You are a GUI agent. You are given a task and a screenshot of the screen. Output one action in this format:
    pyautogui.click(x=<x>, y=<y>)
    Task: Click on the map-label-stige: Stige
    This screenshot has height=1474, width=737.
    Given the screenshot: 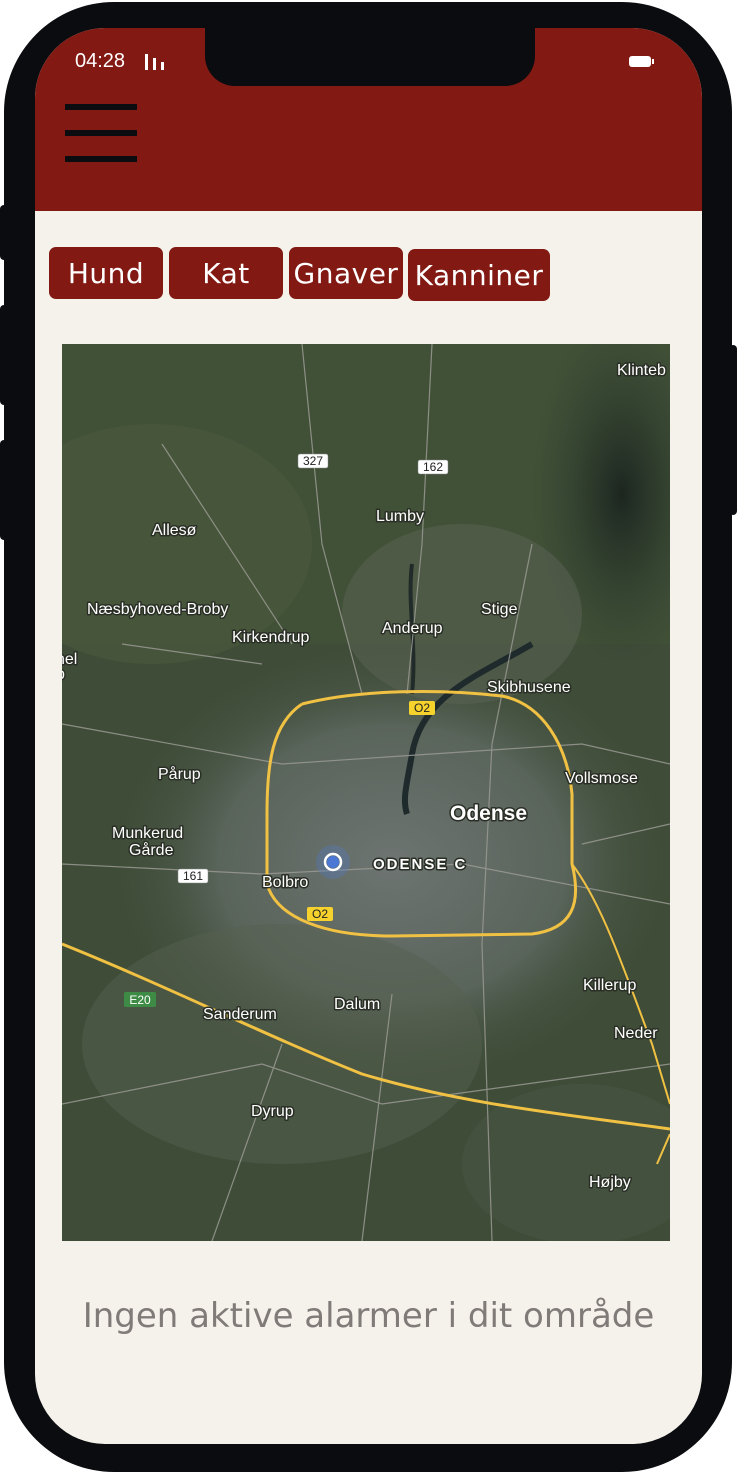 What is the action you would take?
    pyautogui.click(x=499, y=609)
    